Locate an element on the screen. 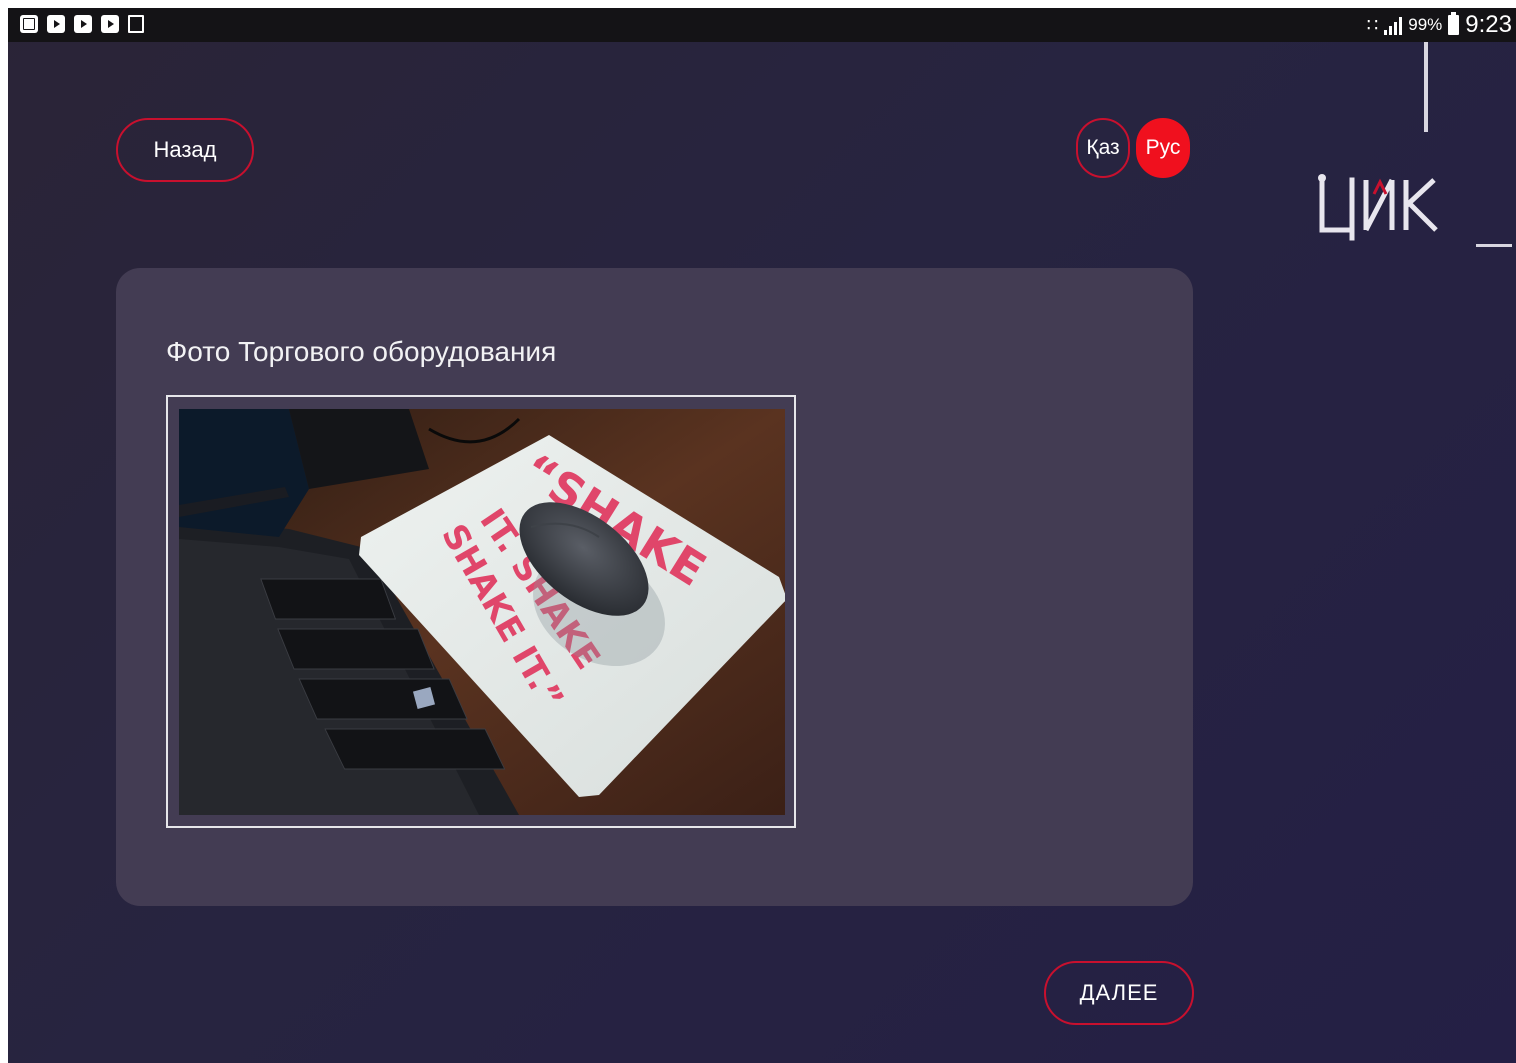 The height and width of the screenshot is (1063, 1516). language-kaz-button: Қаз is located at coordinates (1103, 148).